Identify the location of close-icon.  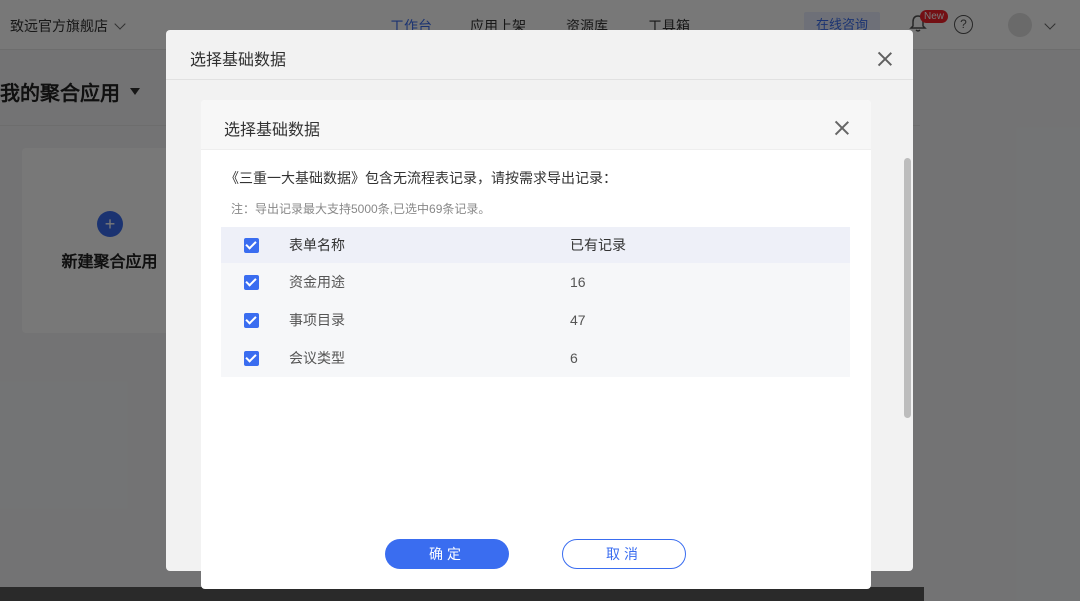
(842, 128).